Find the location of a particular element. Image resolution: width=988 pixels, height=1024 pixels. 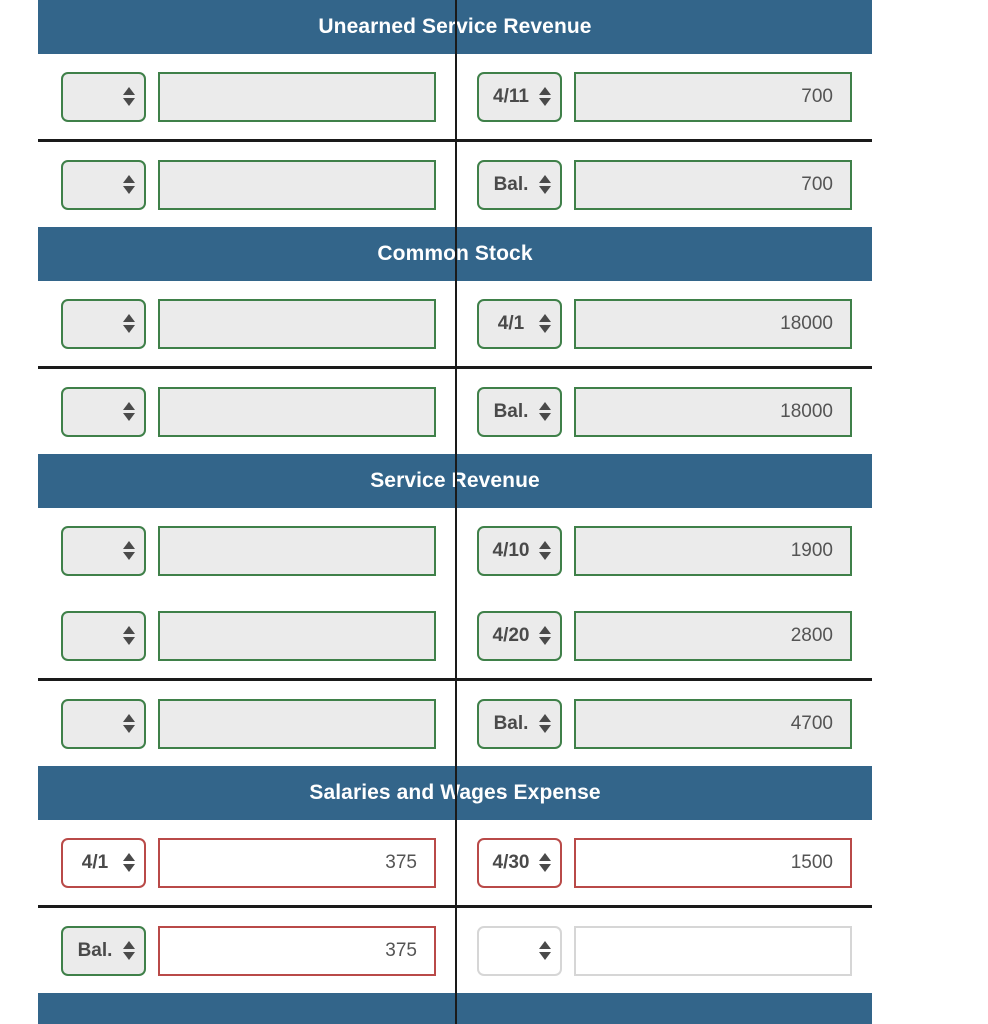

account-row: 4/20 2800 is located at coordinates (494, 635).